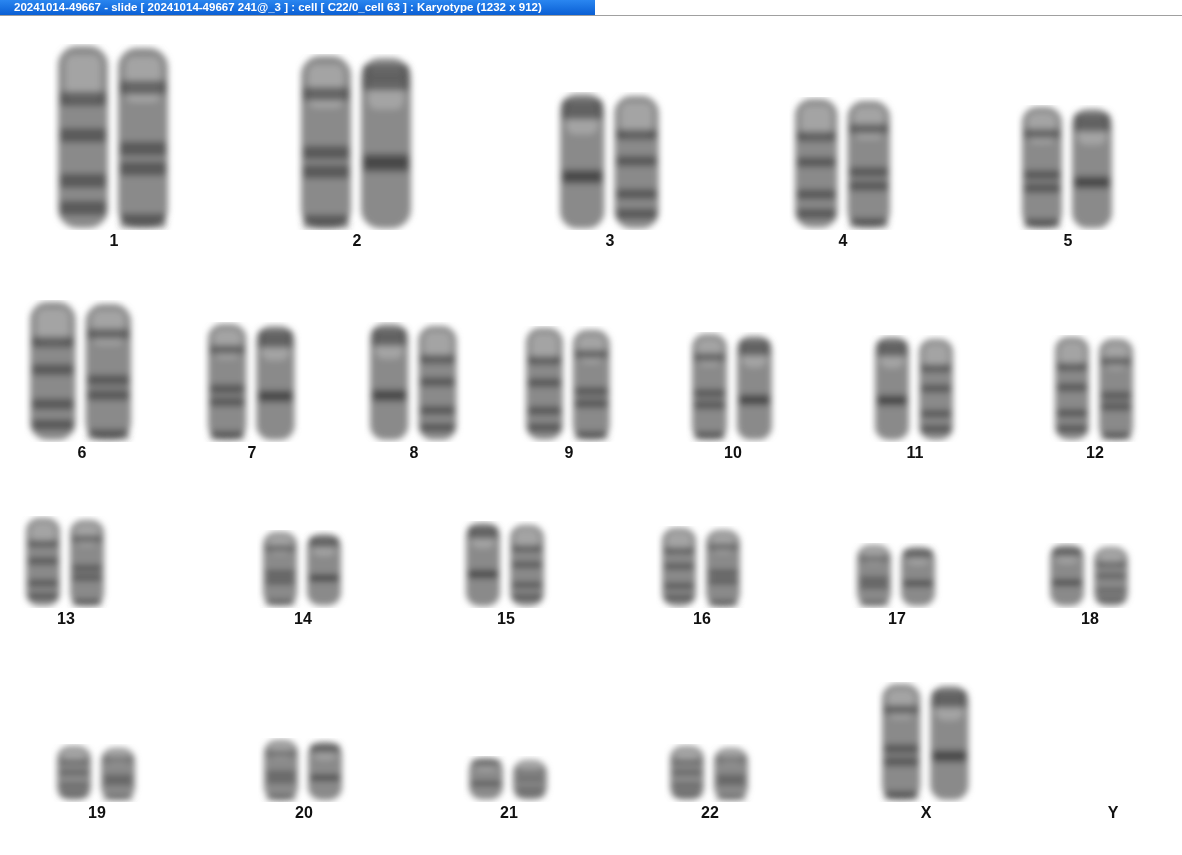  I want to click on chromosome-number: 7, so click(252, 453).